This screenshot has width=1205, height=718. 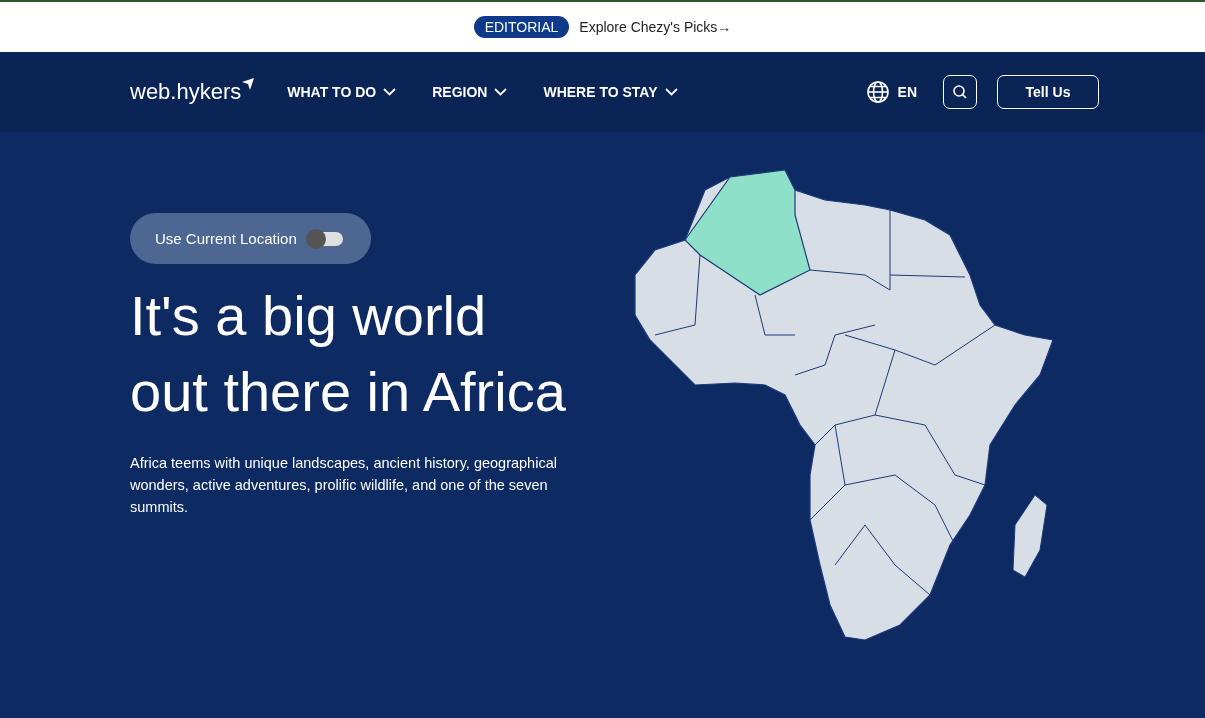 I want to click on explore-link: Explore Chezy's Picks→, so click(x=655, y=27).